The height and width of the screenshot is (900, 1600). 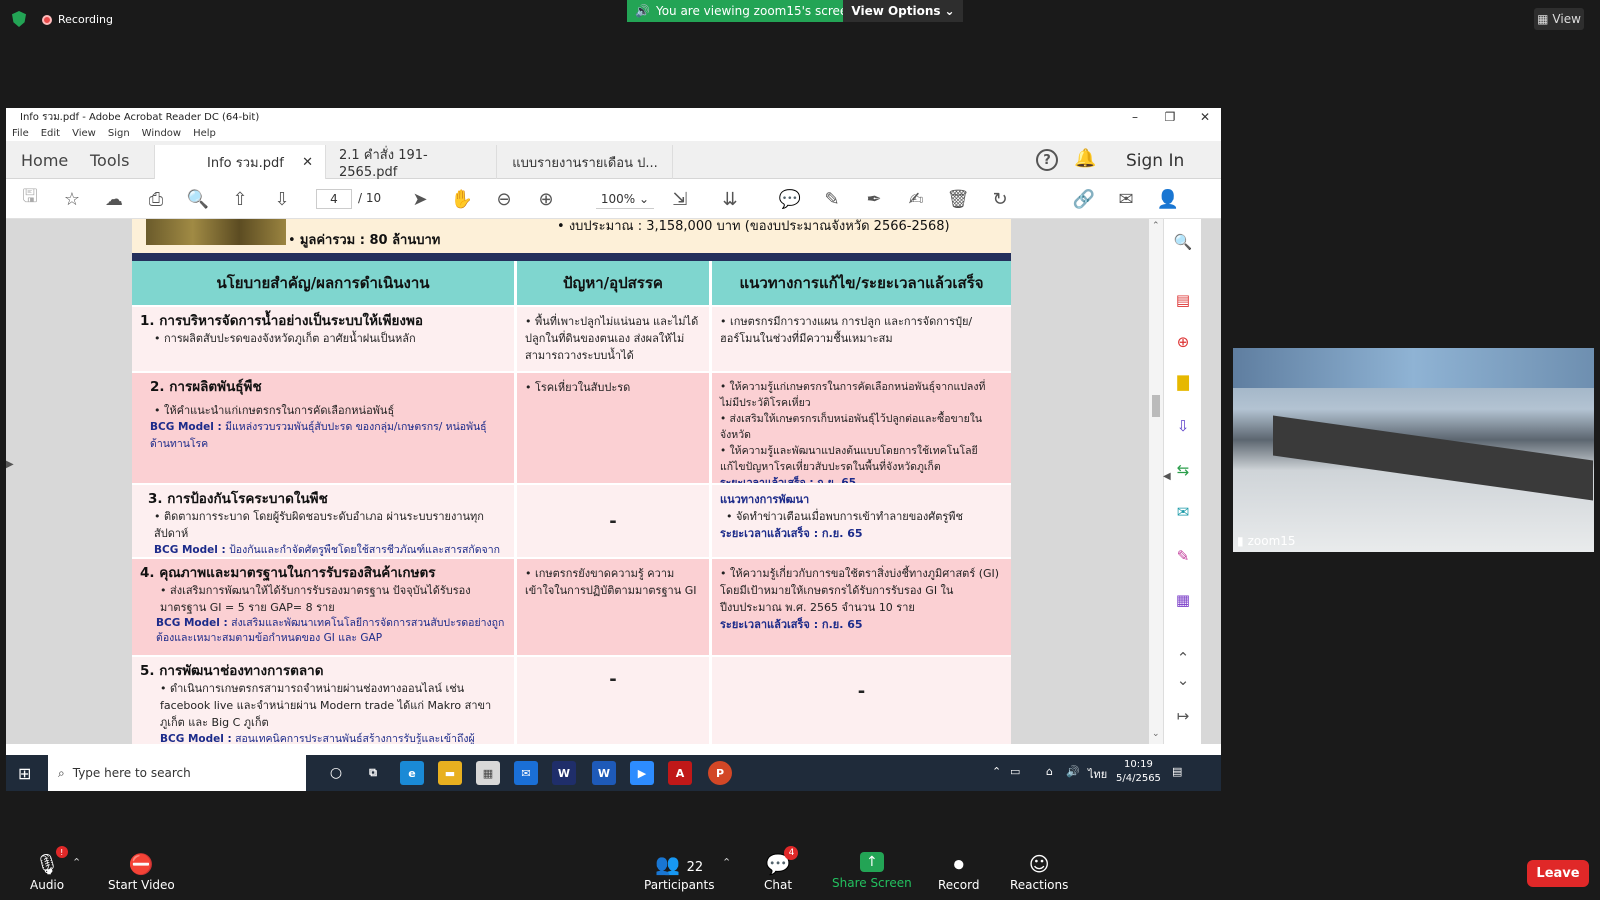 I want to click on email-icon: ✉, so click(x=1126, y=199).